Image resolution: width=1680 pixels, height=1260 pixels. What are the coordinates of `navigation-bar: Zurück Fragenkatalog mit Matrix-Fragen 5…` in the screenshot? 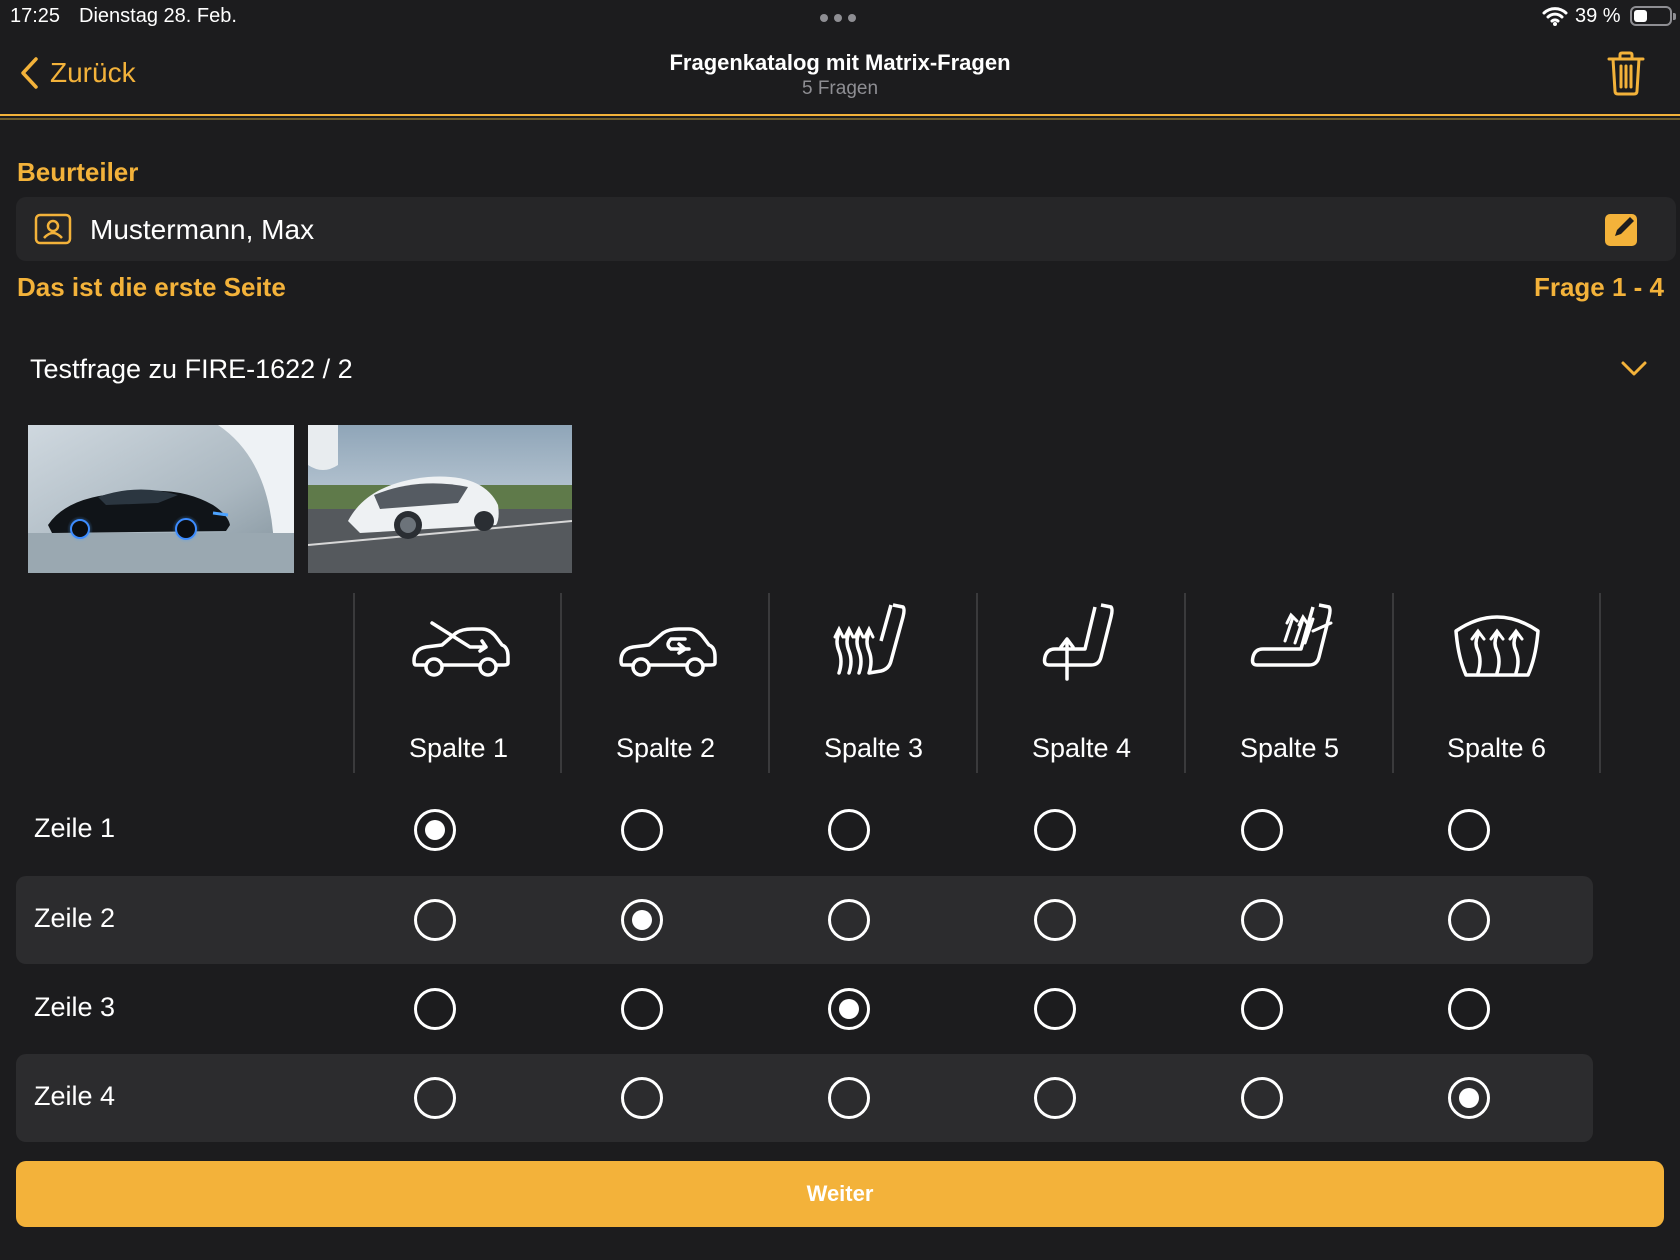 It's located at (840, 77).